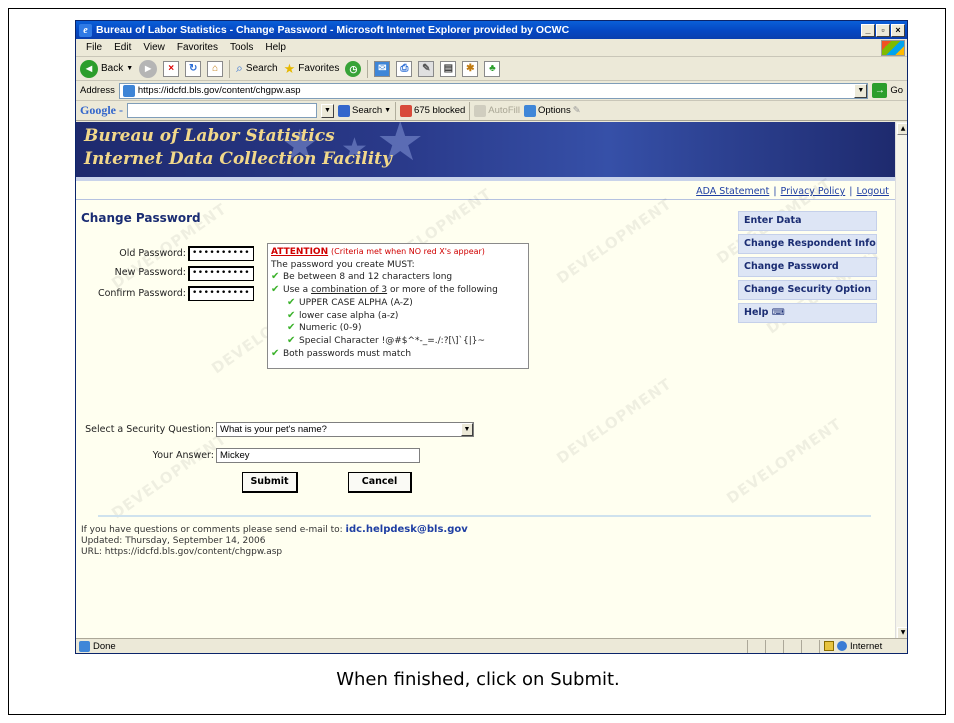 The height and width of the screenshot is (723, 954). Describe the element at coordinates (197, 47) in the screenshot. I see `menu-favorites: Favorites` at that location.